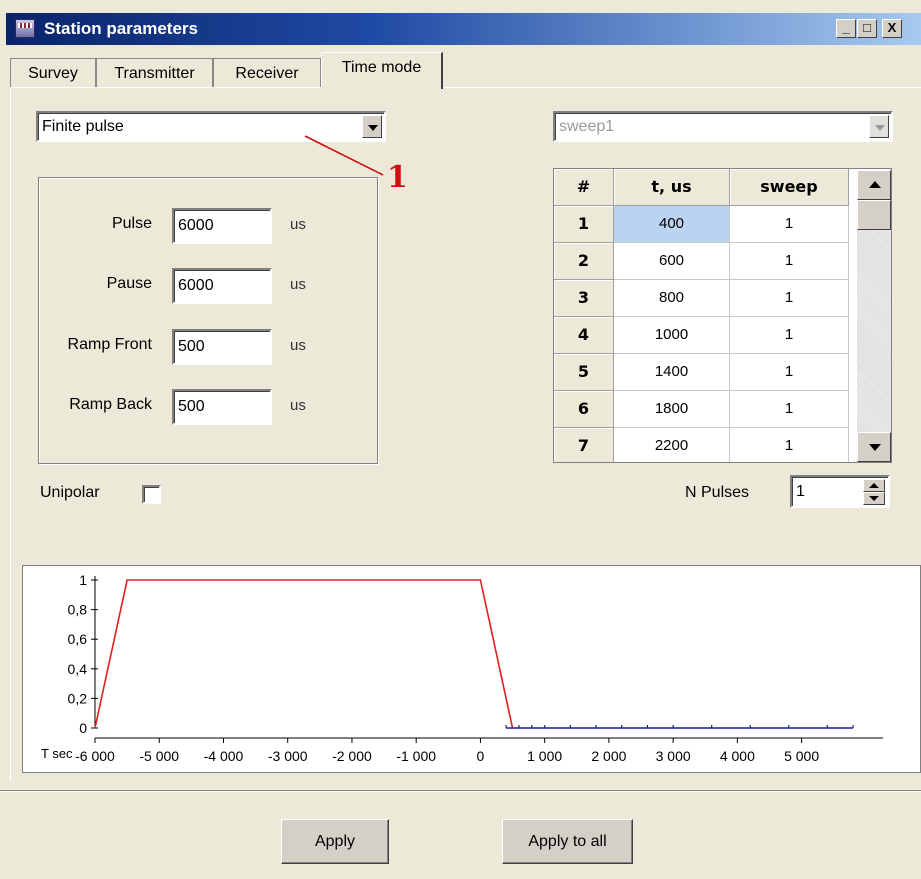  I want to click on time-cell: 1400, so click(672, 372).